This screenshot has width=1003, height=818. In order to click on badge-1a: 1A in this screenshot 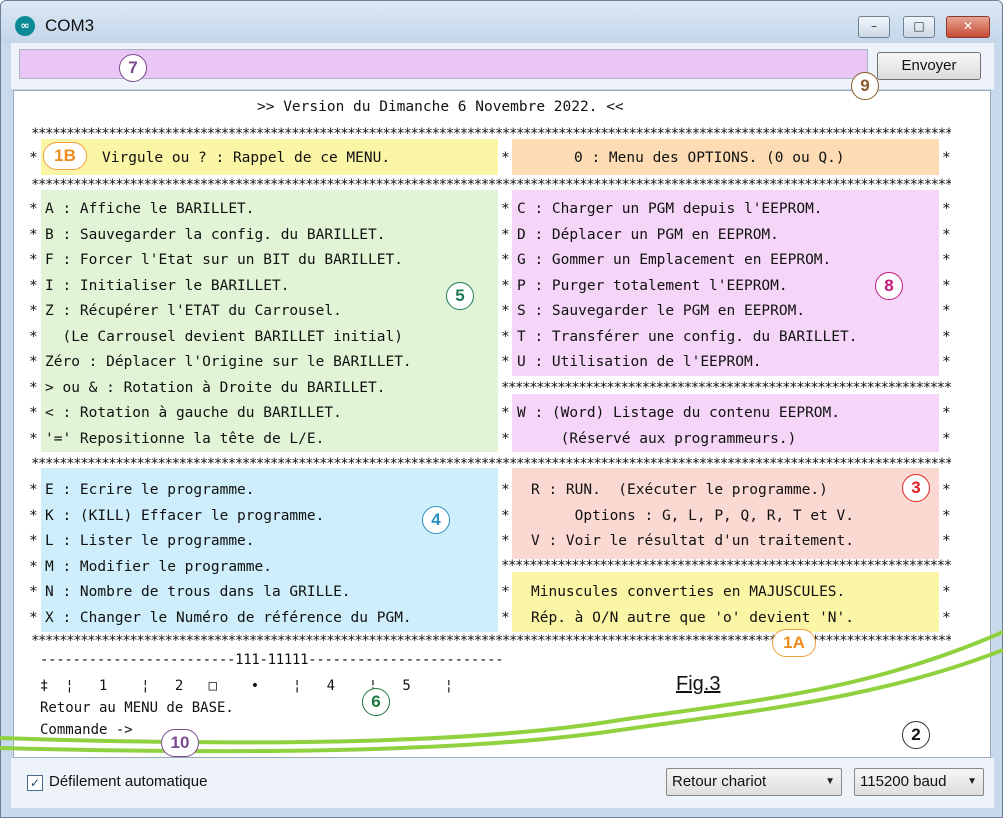, I will do `click(794, 643)`.